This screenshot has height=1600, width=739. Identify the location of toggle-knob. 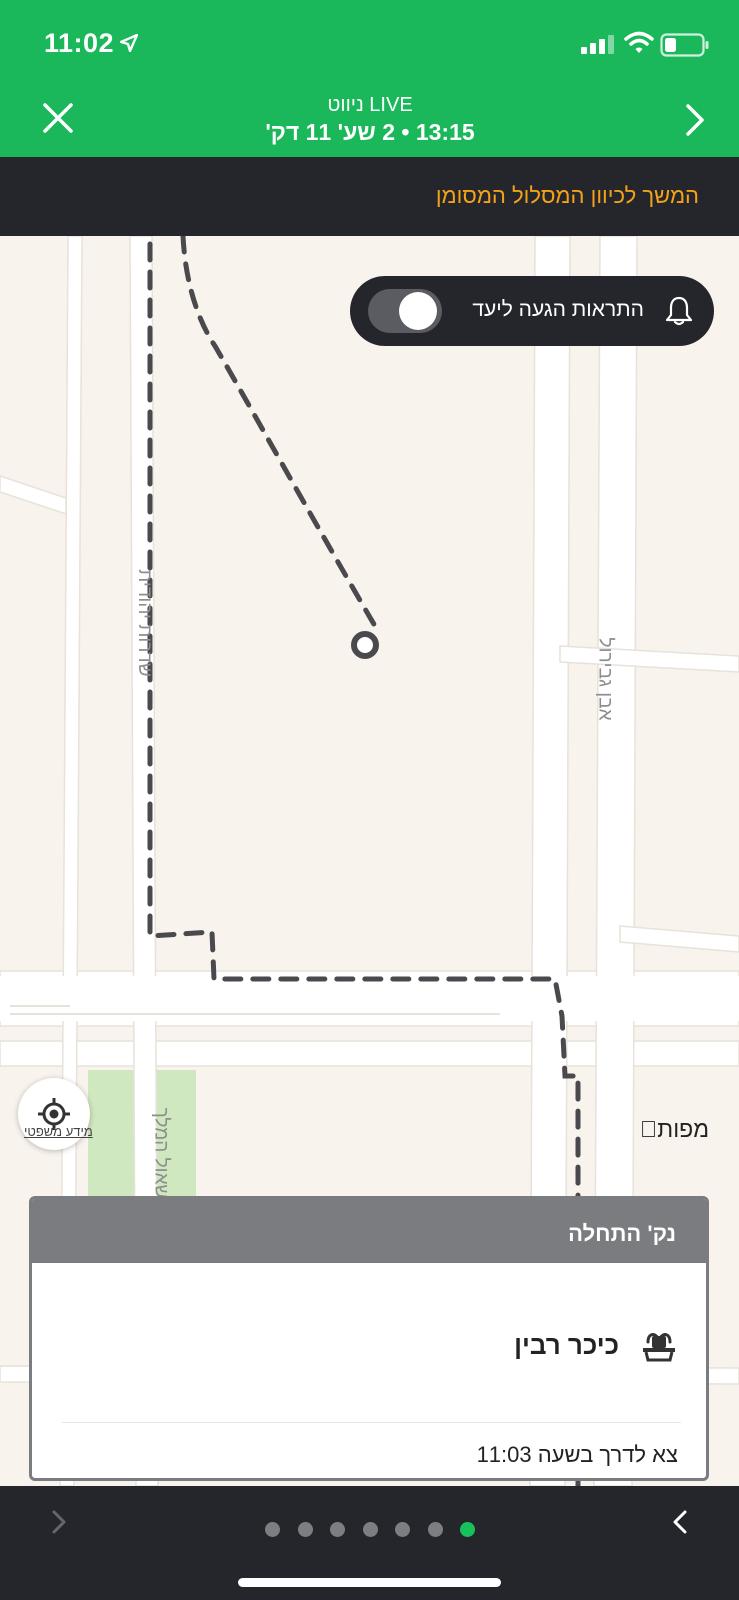
(418, 311).